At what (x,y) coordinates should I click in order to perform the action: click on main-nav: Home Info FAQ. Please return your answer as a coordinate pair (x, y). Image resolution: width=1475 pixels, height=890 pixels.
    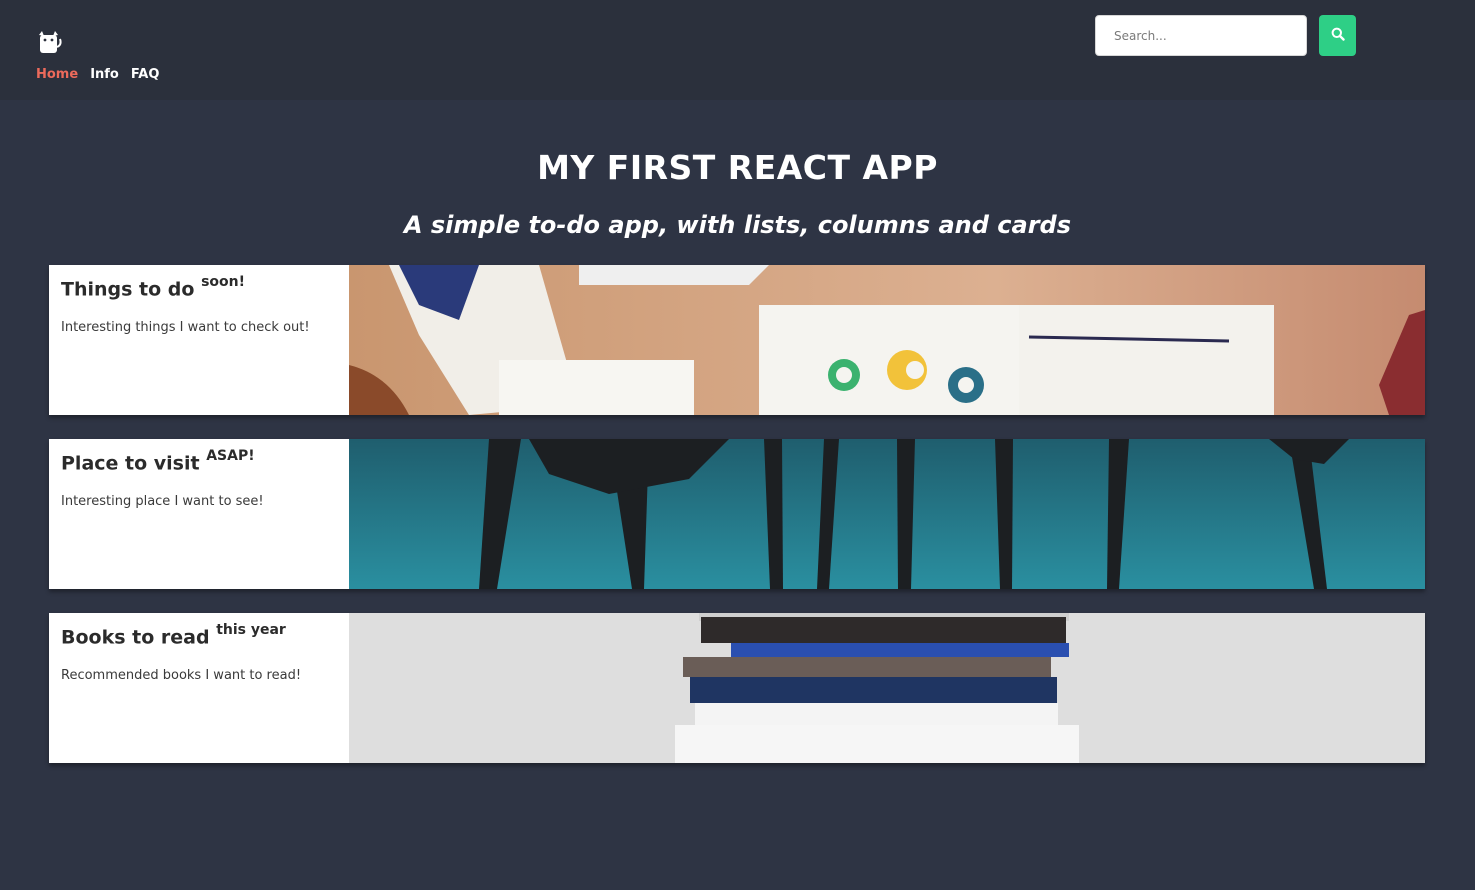
    Looking at the image, I should click on (97, 74).